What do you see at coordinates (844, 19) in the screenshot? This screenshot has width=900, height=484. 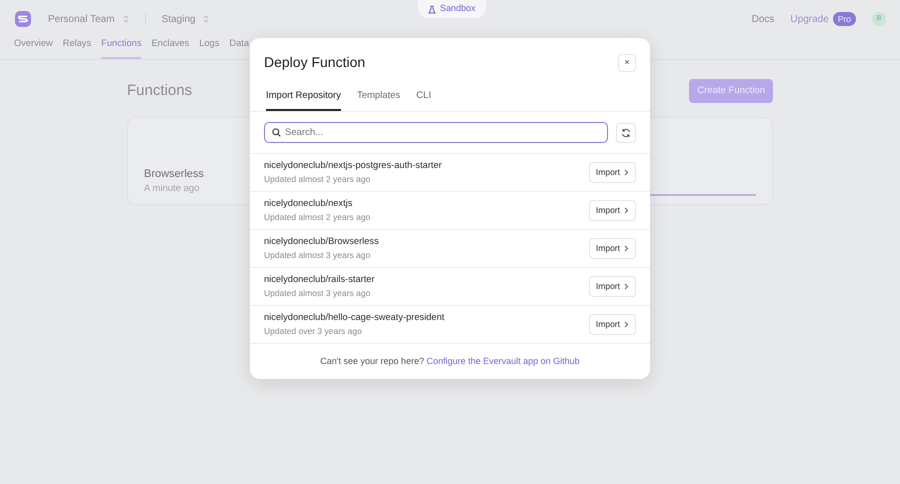 I see `plan-badge: Pro` at bounding box center [844, 19].